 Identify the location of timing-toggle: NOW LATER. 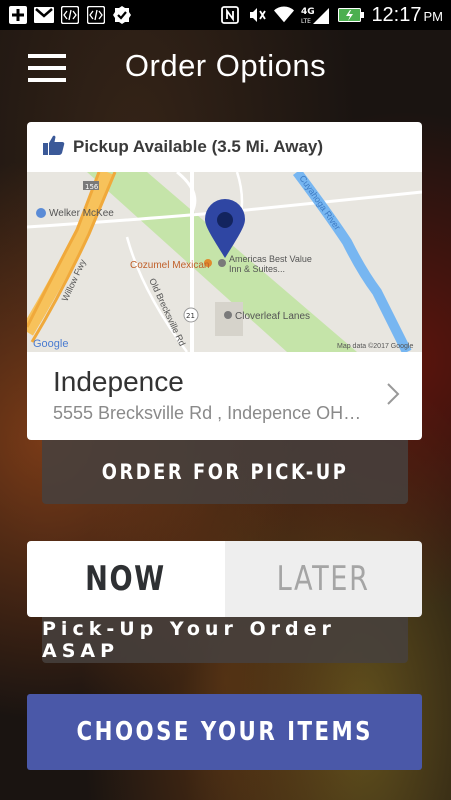
(224, 579).